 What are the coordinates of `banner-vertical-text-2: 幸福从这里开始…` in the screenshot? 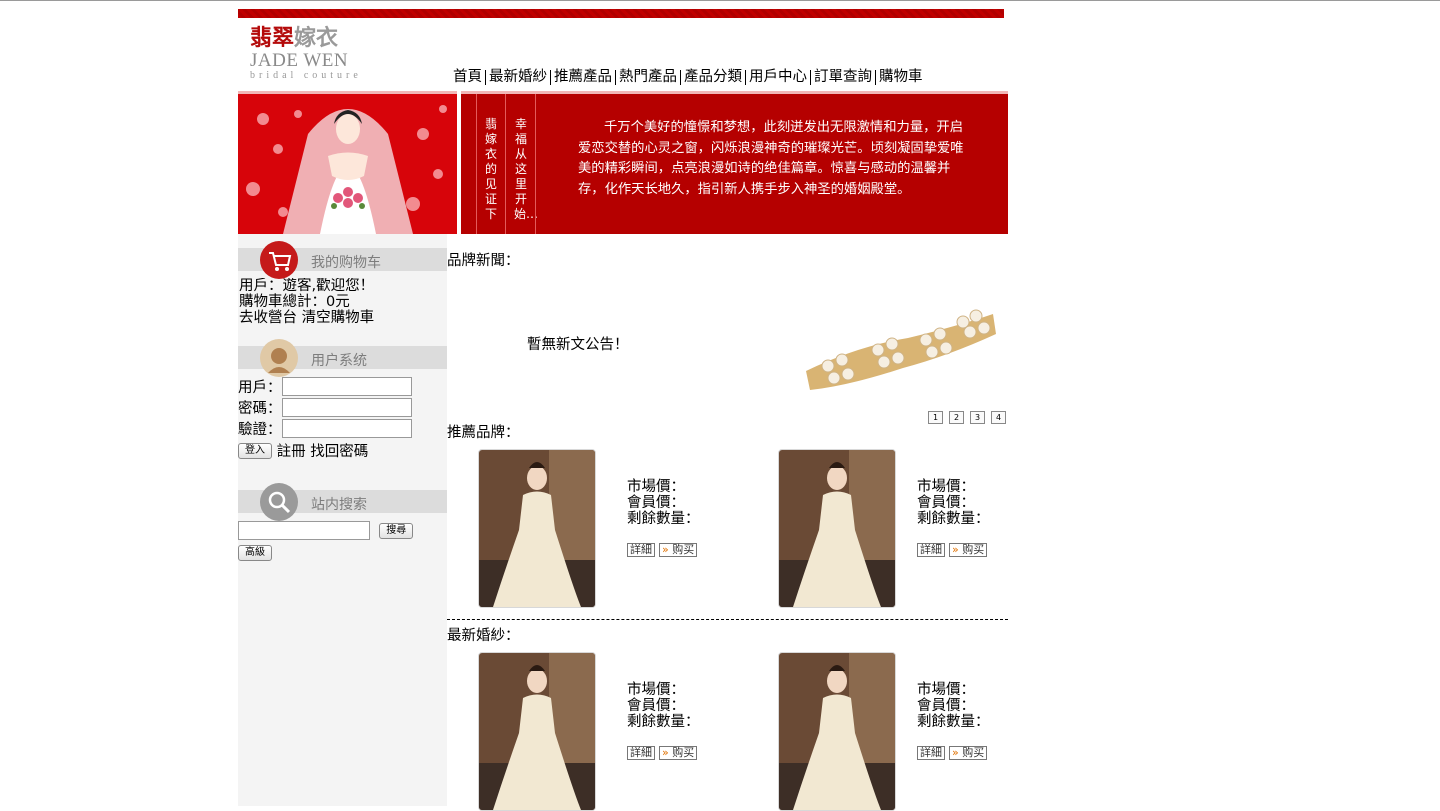 It's located at (526, 169).